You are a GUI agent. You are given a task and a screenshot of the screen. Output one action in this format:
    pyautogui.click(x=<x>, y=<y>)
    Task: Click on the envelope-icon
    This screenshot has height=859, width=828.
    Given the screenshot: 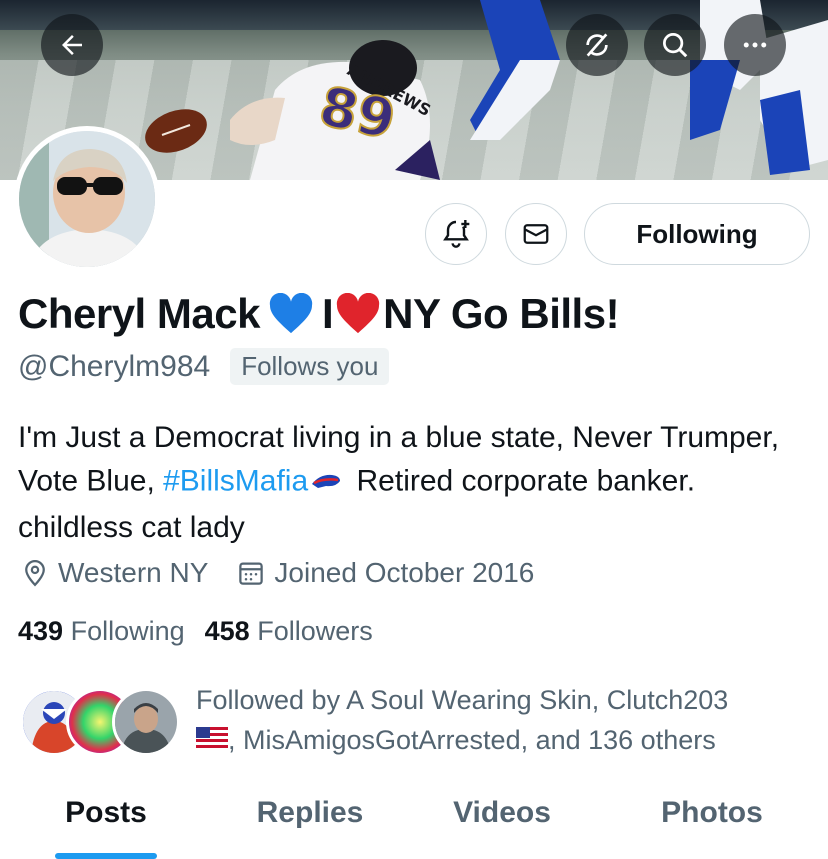 What is the action you would take?
    pyautogui.click(x=536, y=234)
    